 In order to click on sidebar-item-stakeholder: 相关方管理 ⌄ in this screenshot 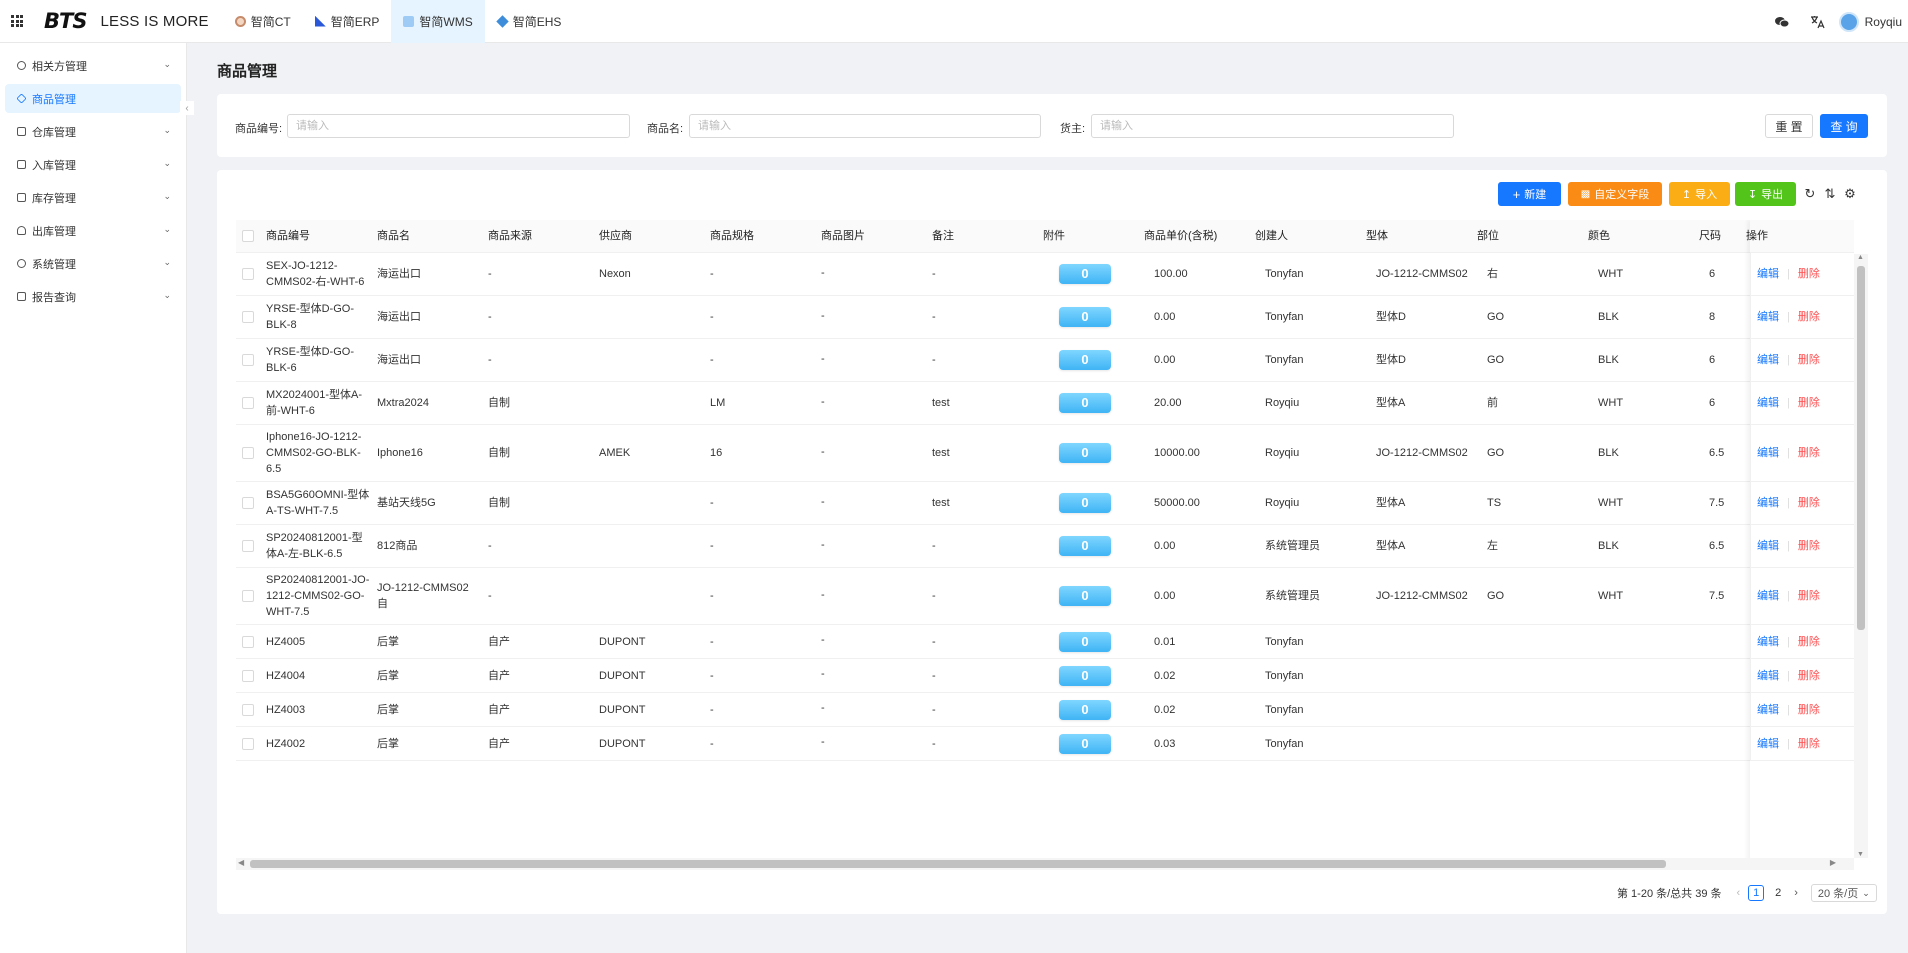, I will do `click(93, 65)`.